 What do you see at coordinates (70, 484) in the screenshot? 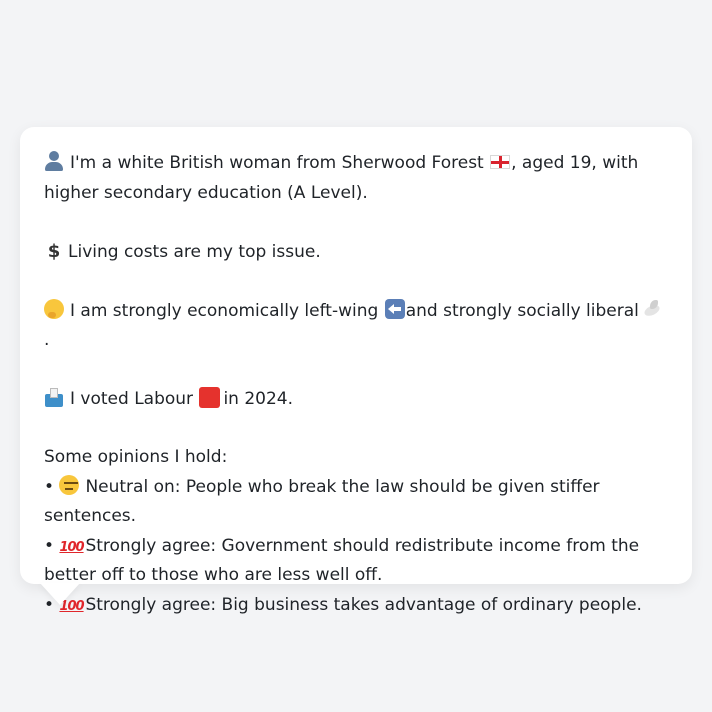
I see `neutral-face-icon` at bounding box center [70, 484].